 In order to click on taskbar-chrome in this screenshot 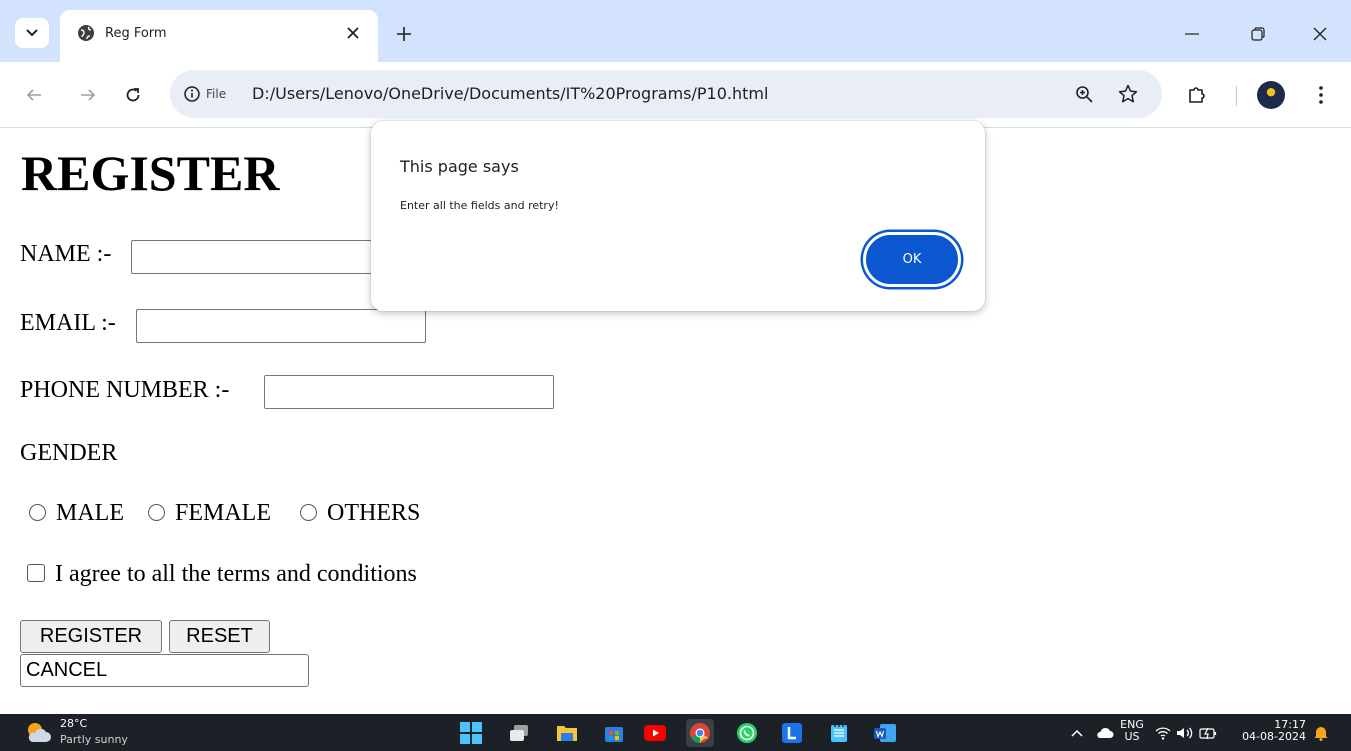, I will do `click(700, 733)`.